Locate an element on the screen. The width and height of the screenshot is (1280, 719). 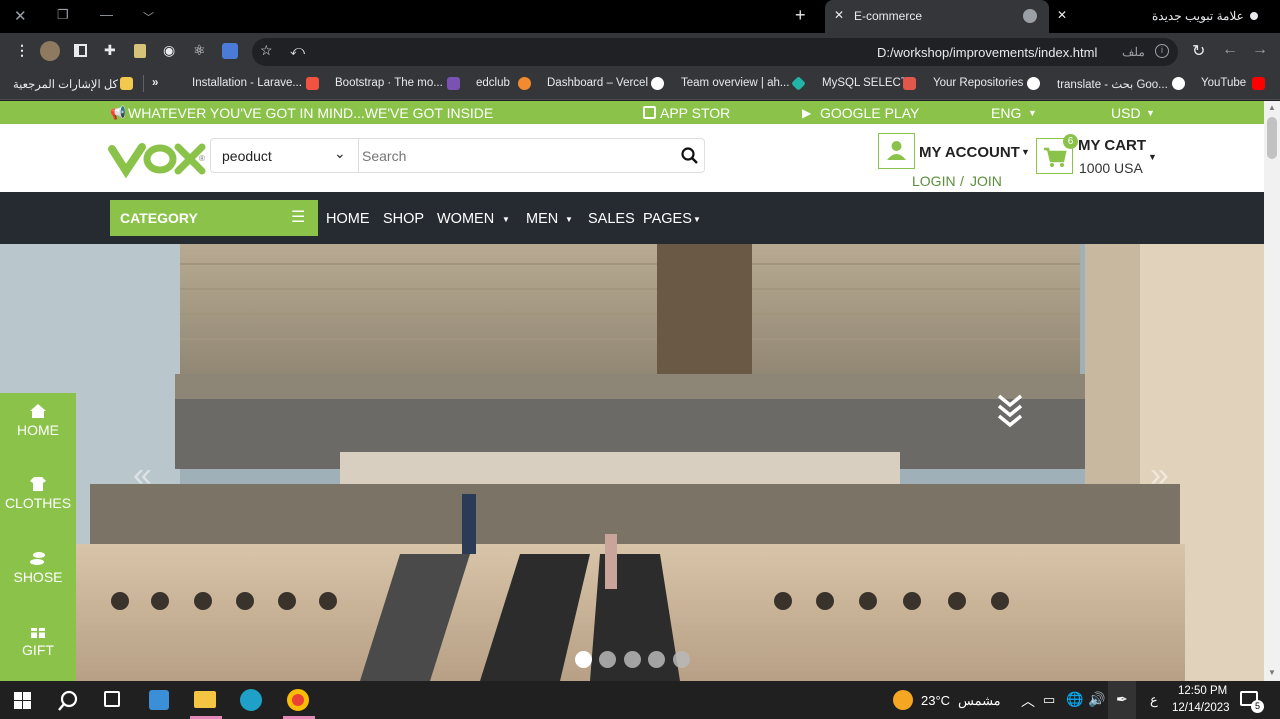
side-clothes-label: CLOTHES is located at coordinates (38, 503).